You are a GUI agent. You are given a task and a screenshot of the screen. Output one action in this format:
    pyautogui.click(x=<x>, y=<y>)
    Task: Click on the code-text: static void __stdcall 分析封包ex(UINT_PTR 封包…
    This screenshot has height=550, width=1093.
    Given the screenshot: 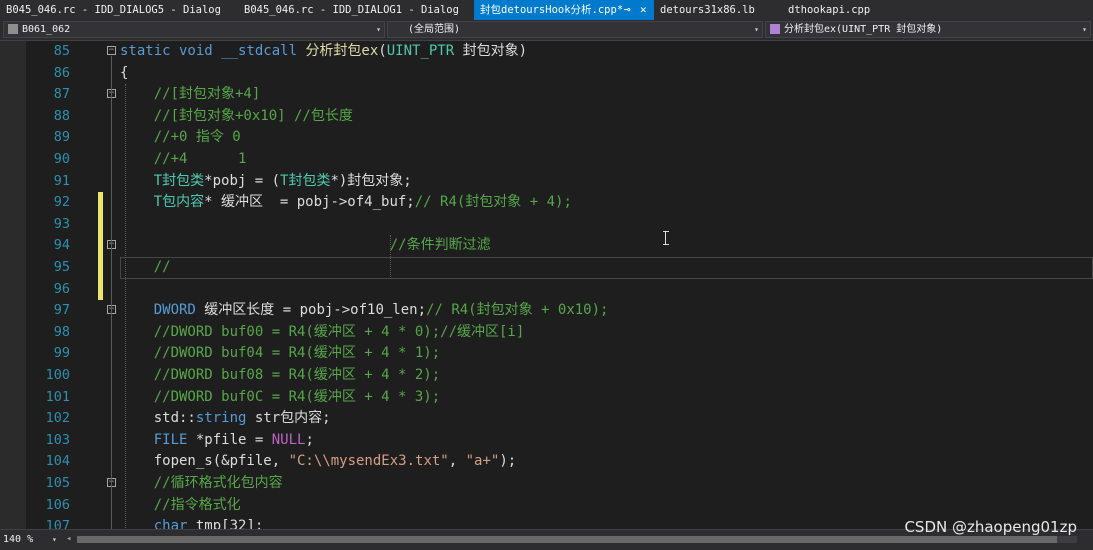 What is the action you would take?
    pyautogui.click(x=324, y=51)
    